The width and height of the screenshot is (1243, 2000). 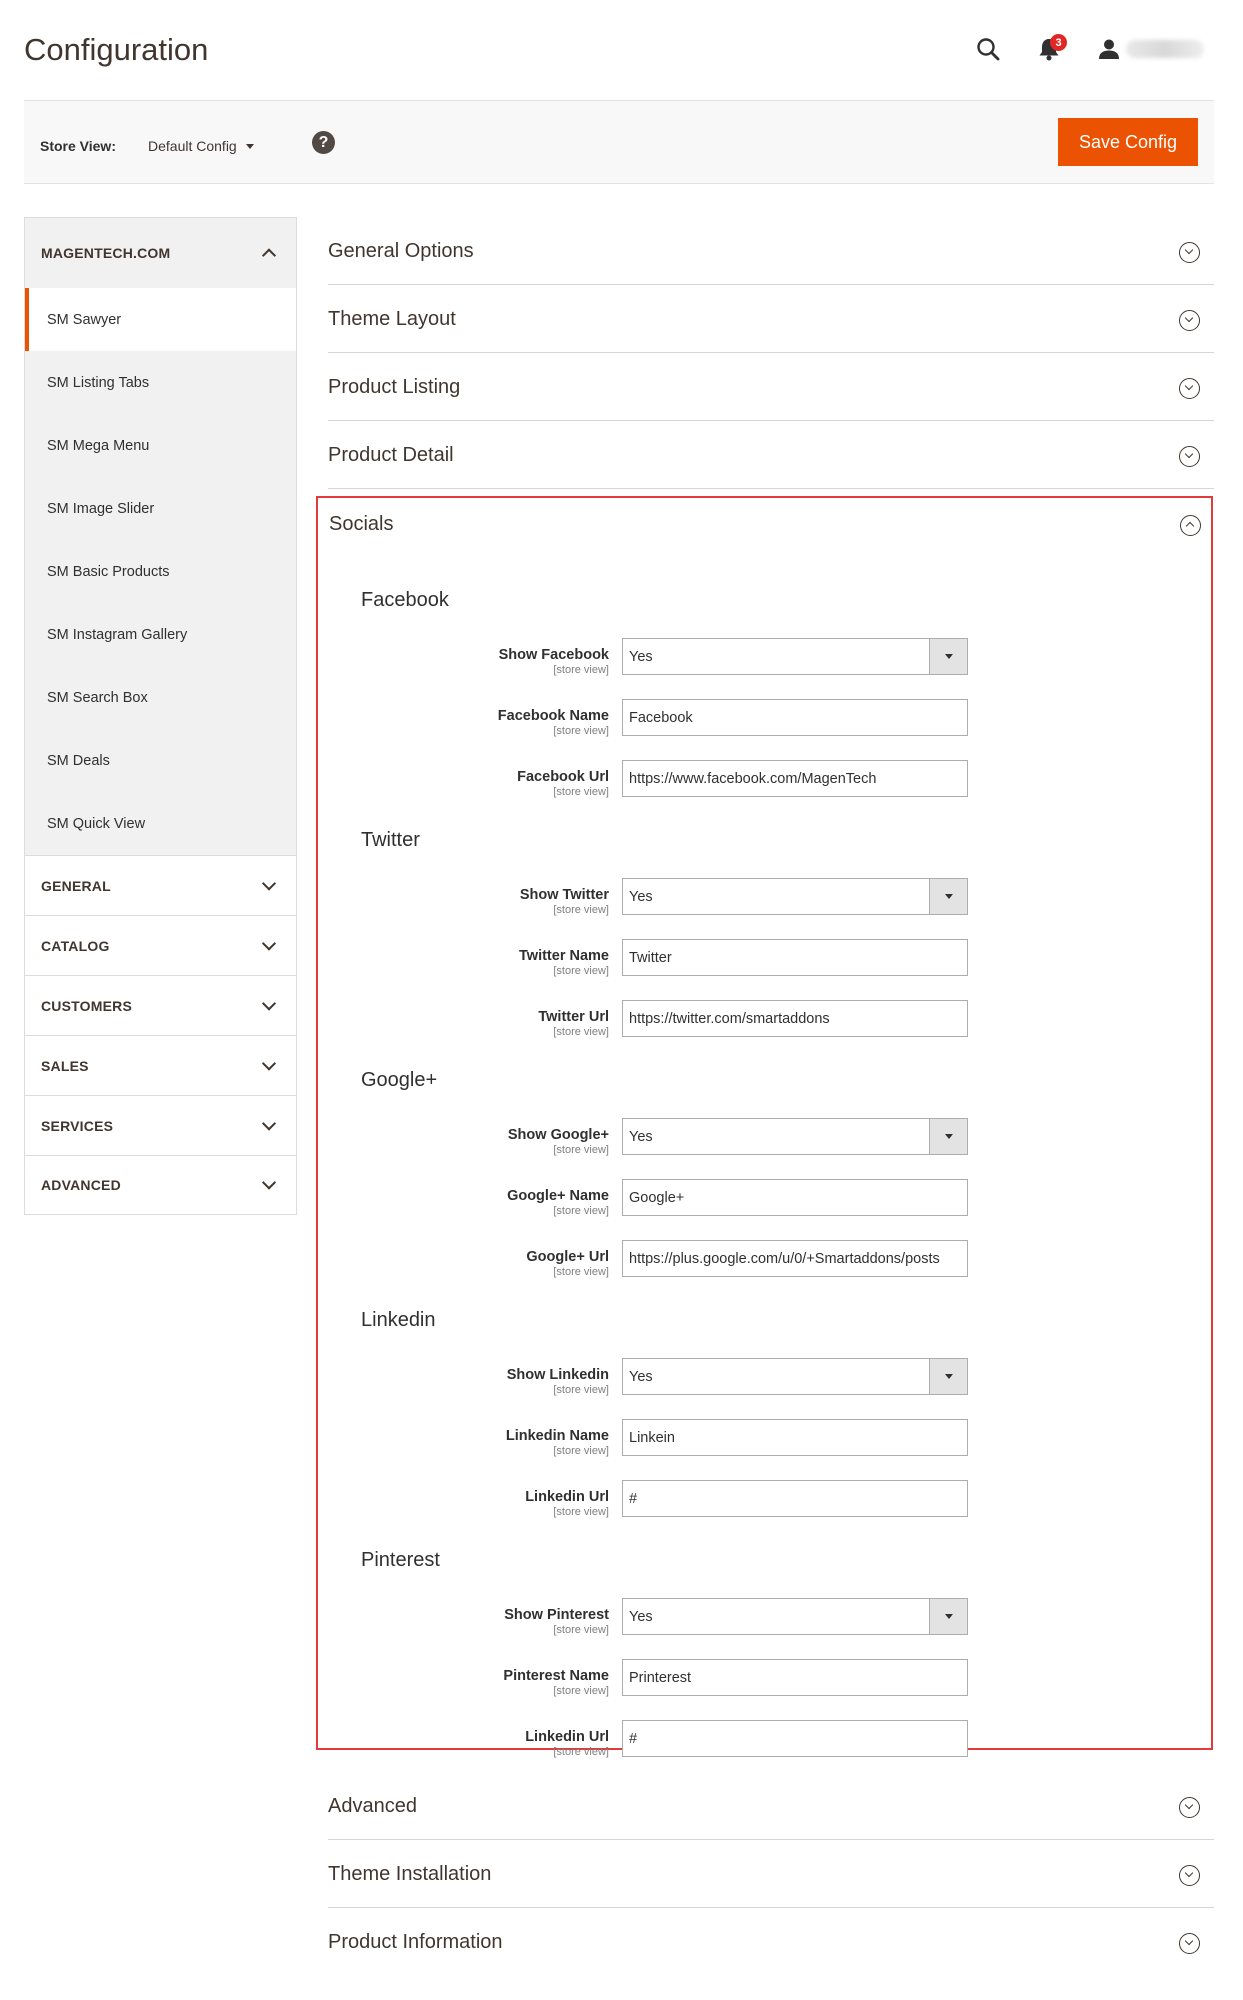 What do you see at coordinates (795, 778) in the screenshot?
I see `facebook-url-input: https://www.facebook.com/MagenTech` at bounding box center [795, 778].